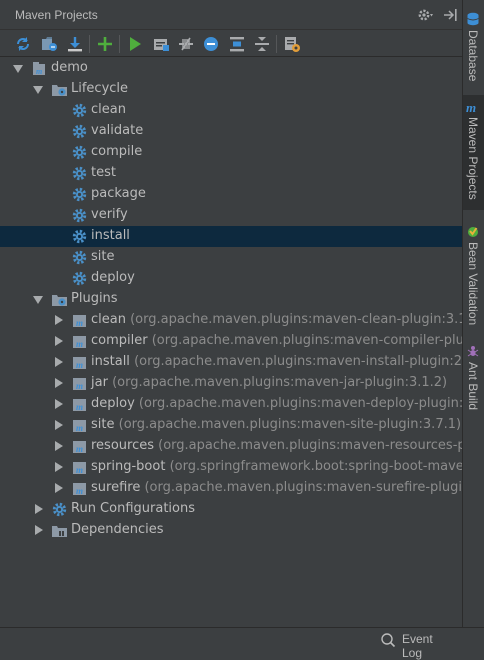  I want to click on execute-goal-icon, so click(161, 44).